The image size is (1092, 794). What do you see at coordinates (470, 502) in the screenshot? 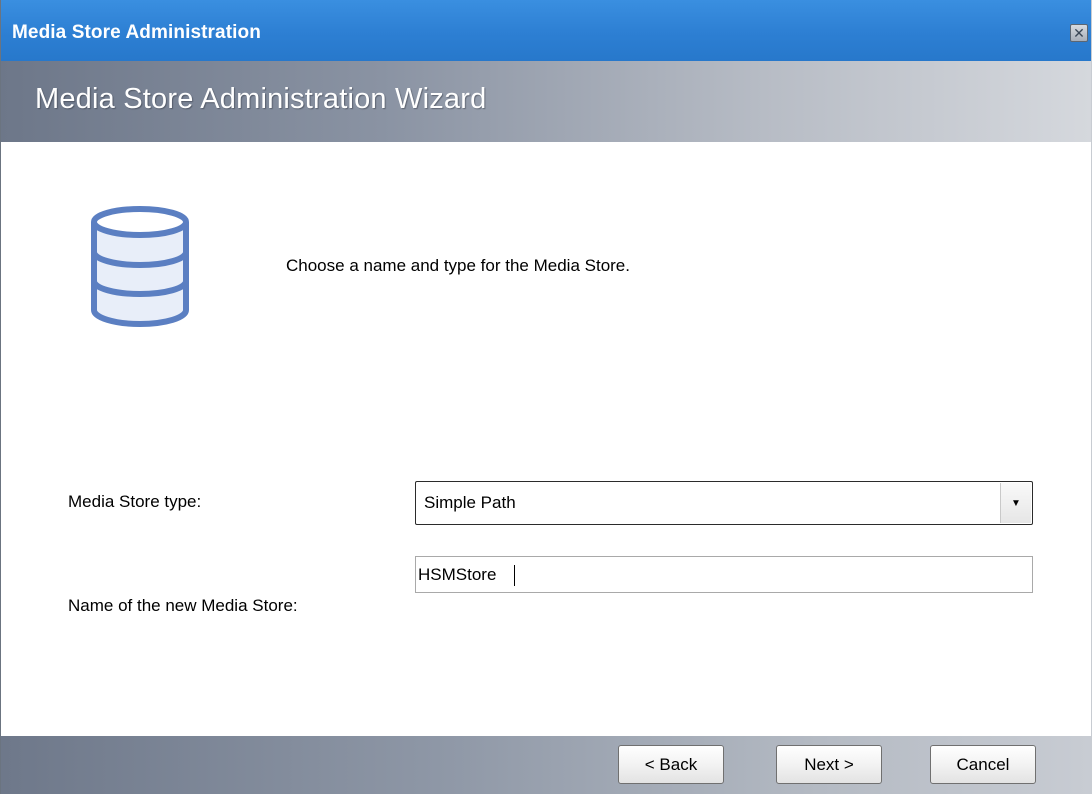
I see `store-type-value: Simple Path` at bounding box center [470, 502].